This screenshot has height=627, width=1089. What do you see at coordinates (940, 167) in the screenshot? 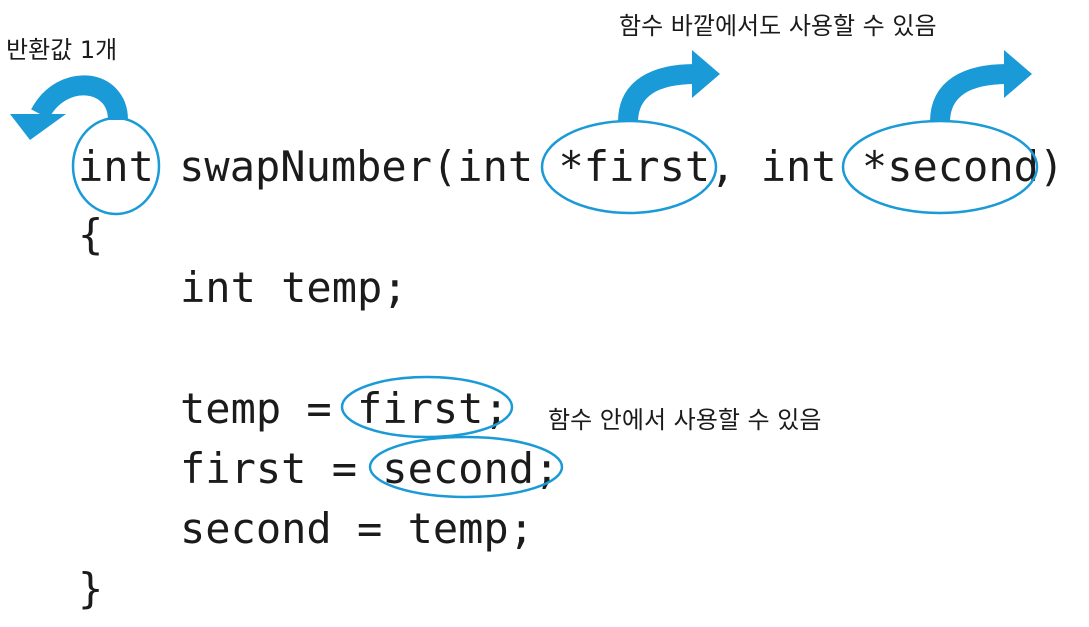
I see `second-param-circle` at bounding box center [940, 167].